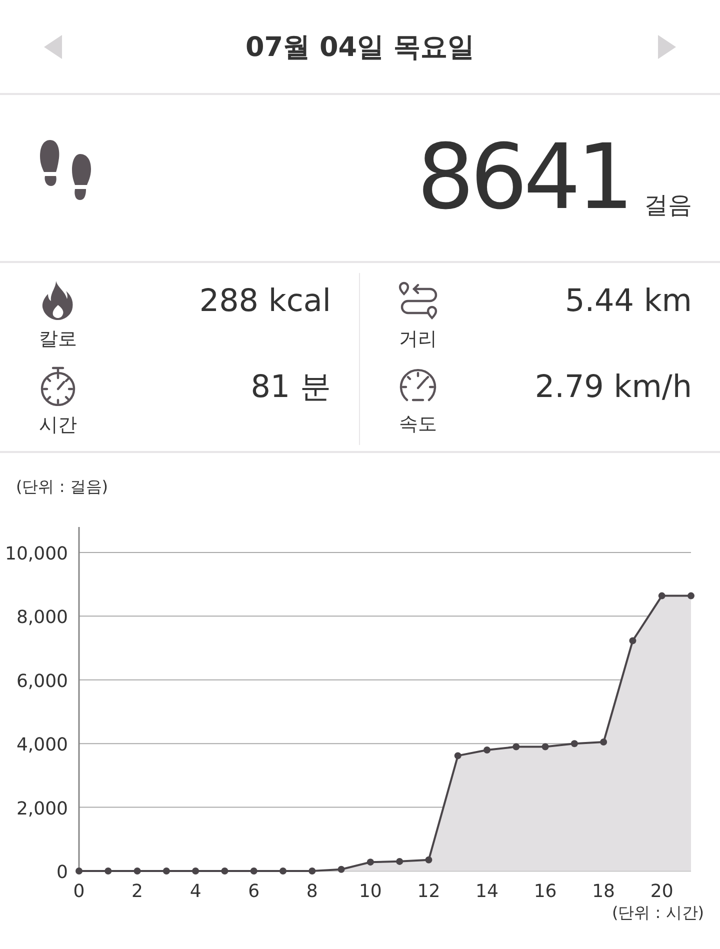 The image size is (720, 949). I want to click on stat-label: 시간, so click(58, 425).